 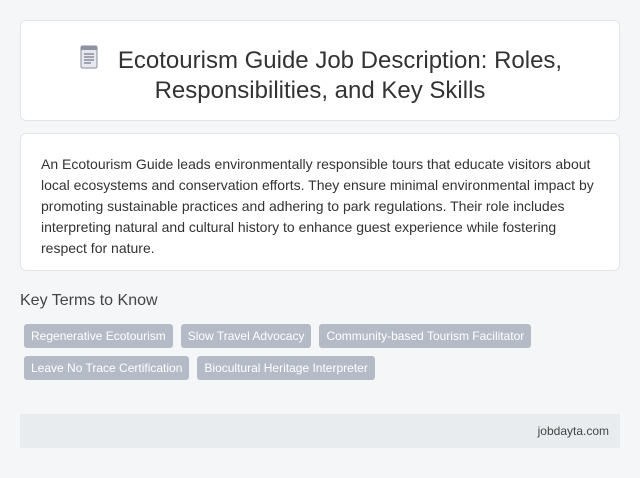 What do you see at coordinates (98, 336) in the screenshot?
I see `tag-regenerative-ecotourism: Regenerative Ecotourism` at bounding box center [98, 336].